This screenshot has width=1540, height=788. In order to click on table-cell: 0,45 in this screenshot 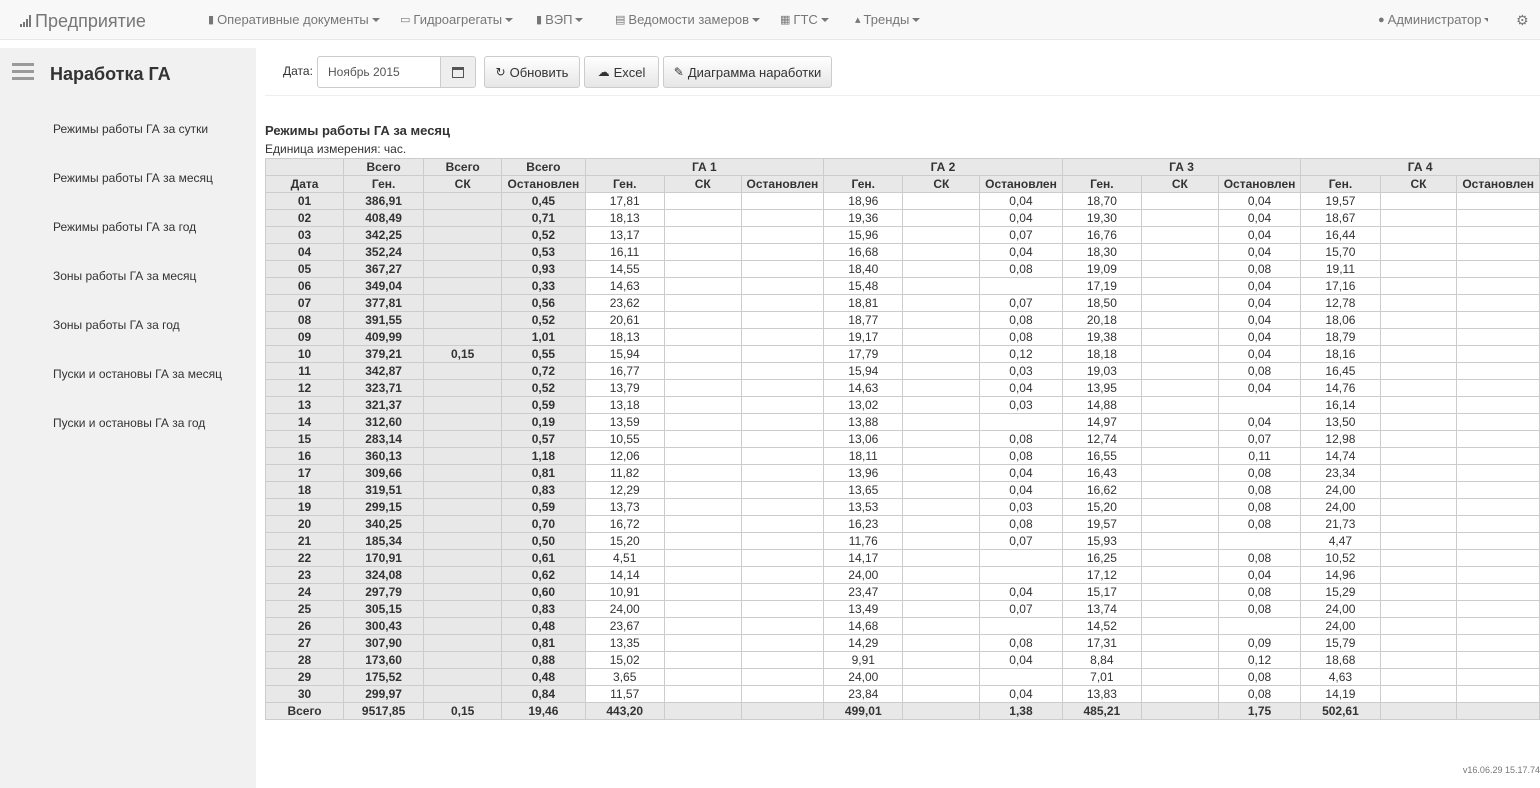, I will do `click(543, 201)`.